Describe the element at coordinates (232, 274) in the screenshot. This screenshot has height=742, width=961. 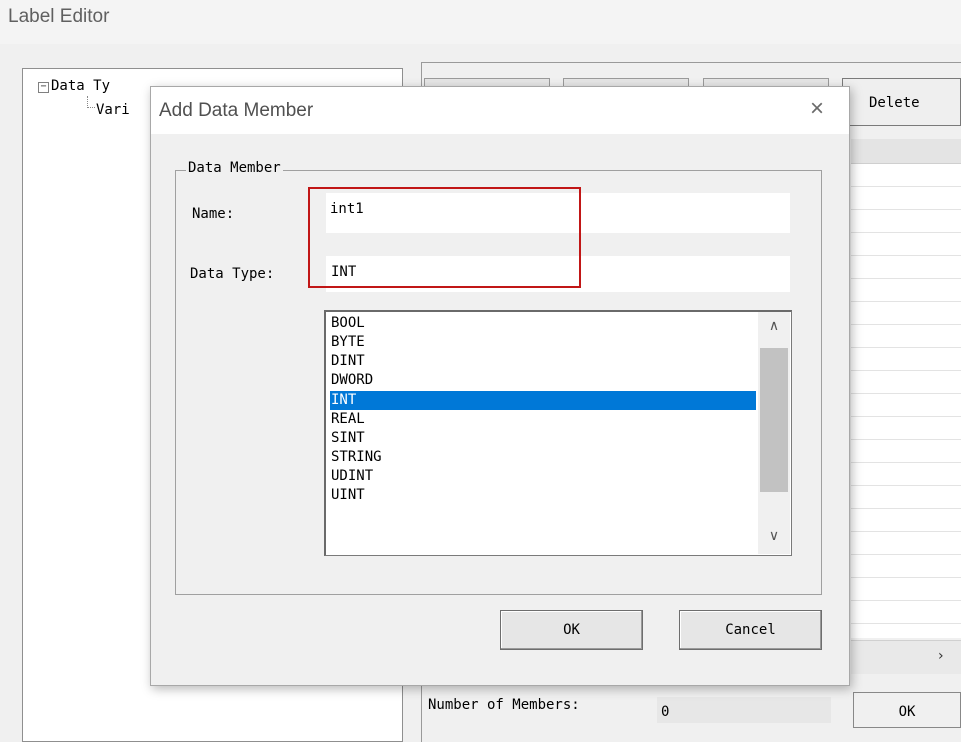
I see `data-type-label: Data Type:` at that location.